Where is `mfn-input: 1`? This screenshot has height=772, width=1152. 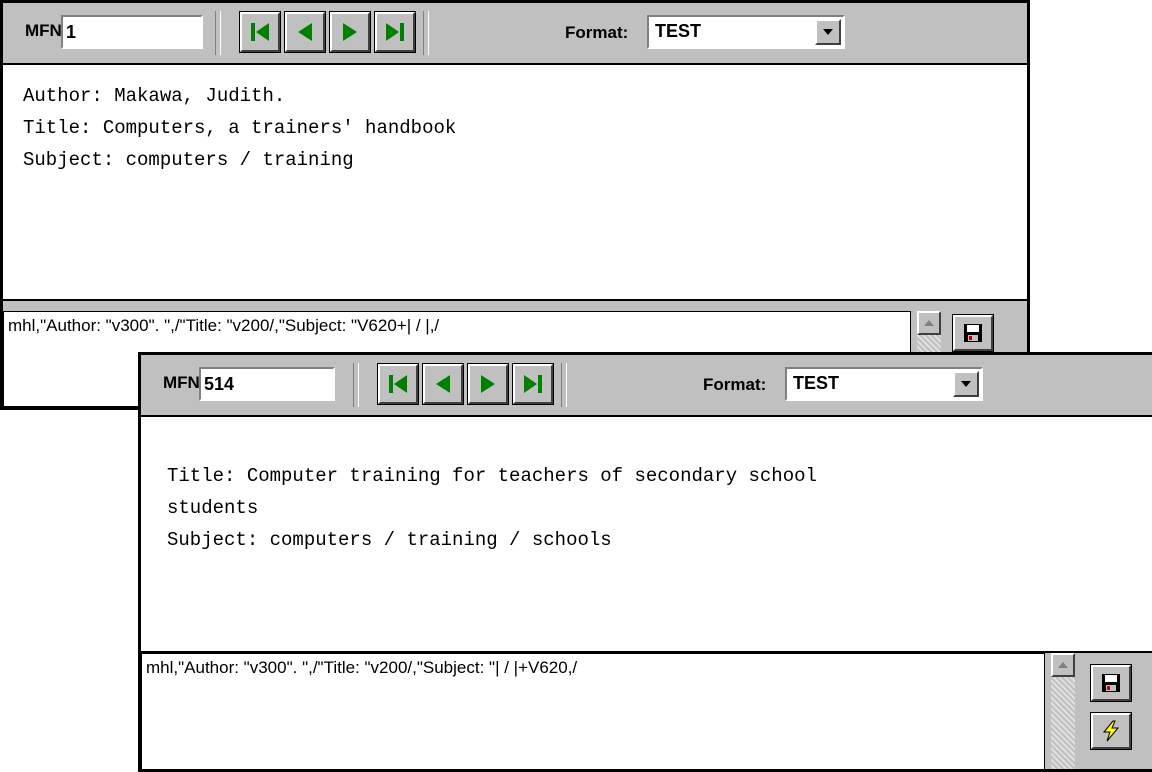 mfn-input: 1 is located at coordinates (132, 32).